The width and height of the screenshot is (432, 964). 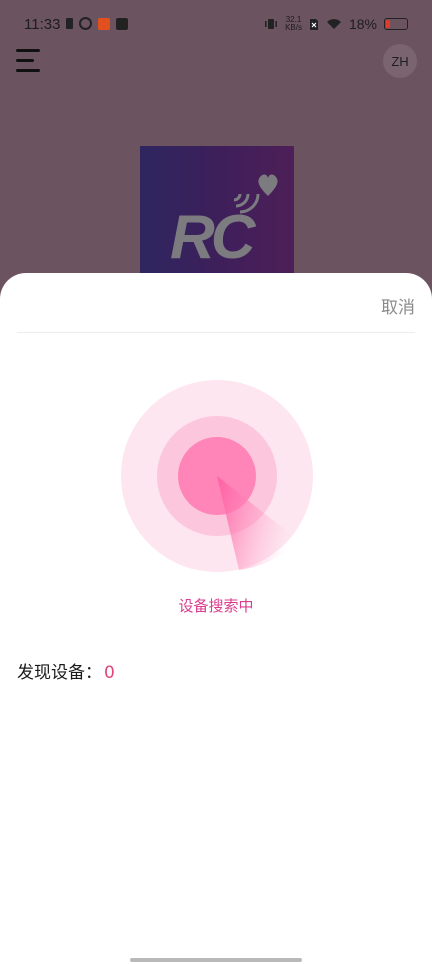 I want to click on sync-icon, so click(x=85, y=23).